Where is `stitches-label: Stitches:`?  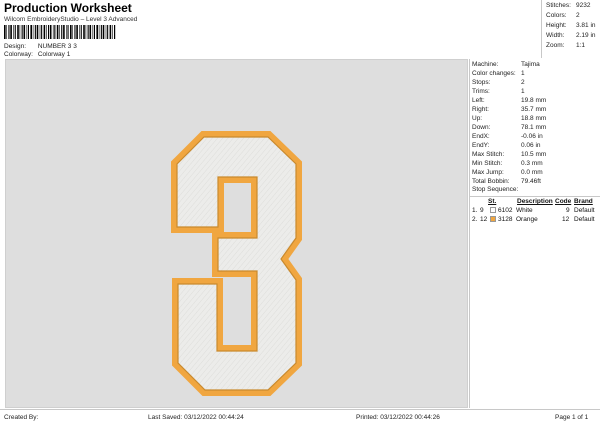 stitches-label: Stitches: is located at coordinates (558, 5).